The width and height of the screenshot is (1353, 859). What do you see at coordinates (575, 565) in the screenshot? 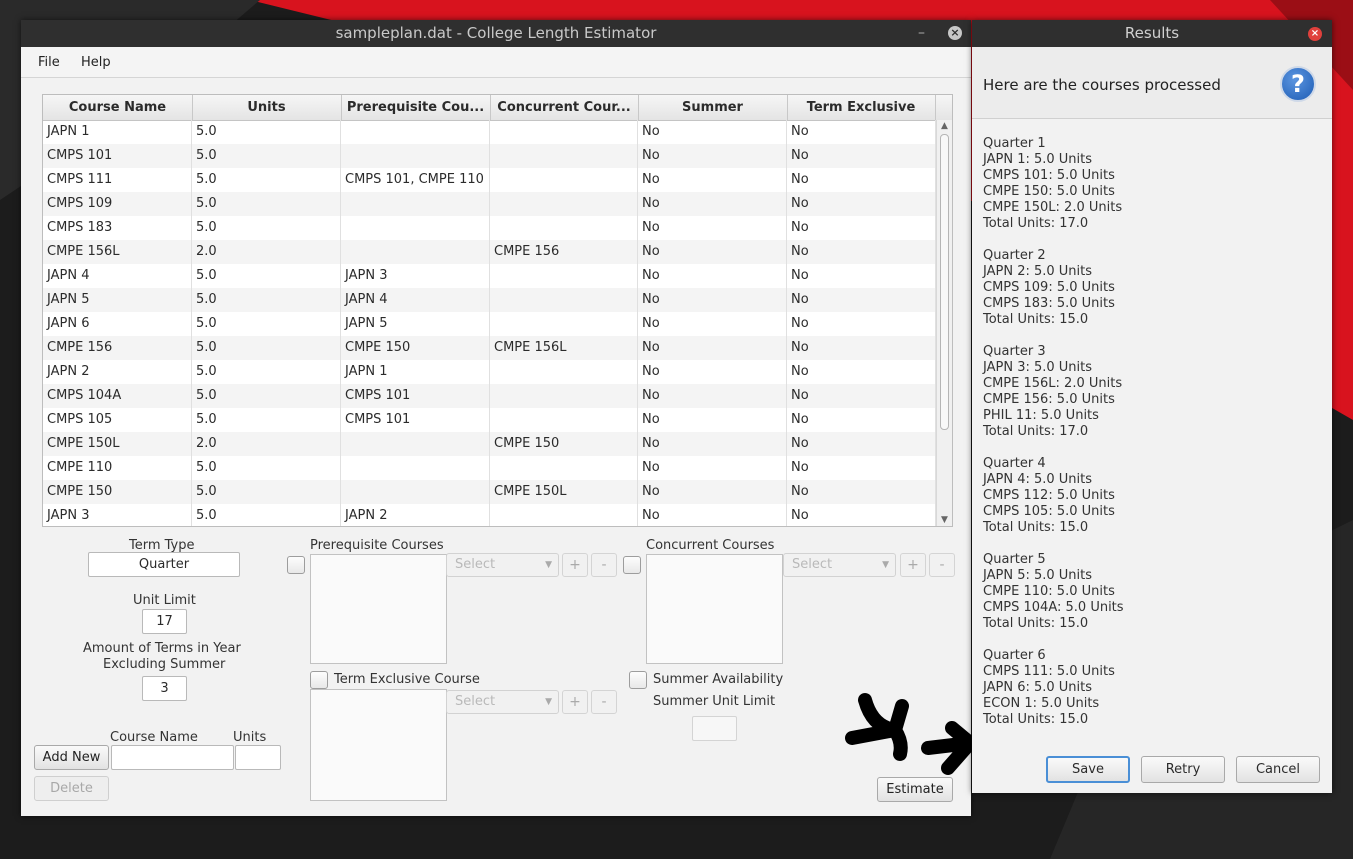
I see `prerequisite-add-button: +` at bounding box center [575, 565].